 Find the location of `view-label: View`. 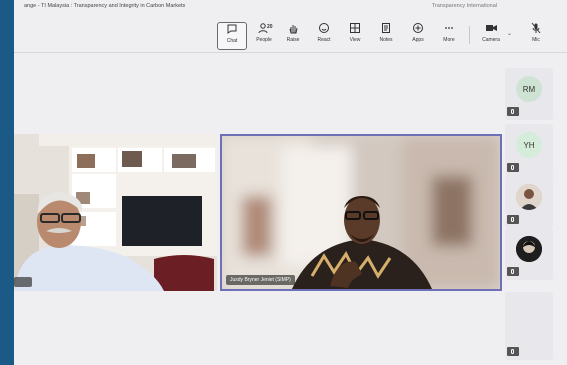

view-label: View is located at coordinates (355, 40).